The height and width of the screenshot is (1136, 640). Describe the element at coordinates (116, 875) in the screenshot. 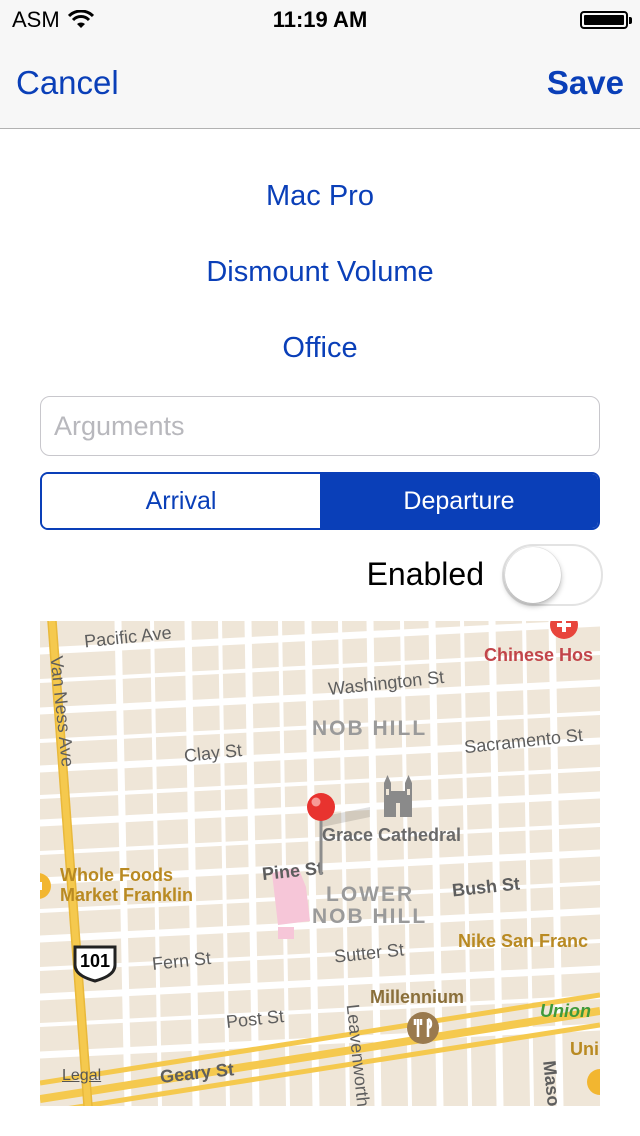

I see `poi-label: Whole Foods` at that location.